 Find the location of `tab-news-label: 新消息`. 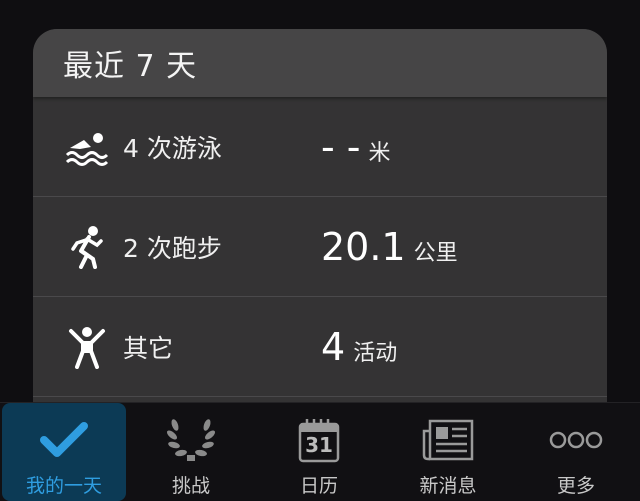

tab-news-label: 新消息 is located at coordinates (448, 486).